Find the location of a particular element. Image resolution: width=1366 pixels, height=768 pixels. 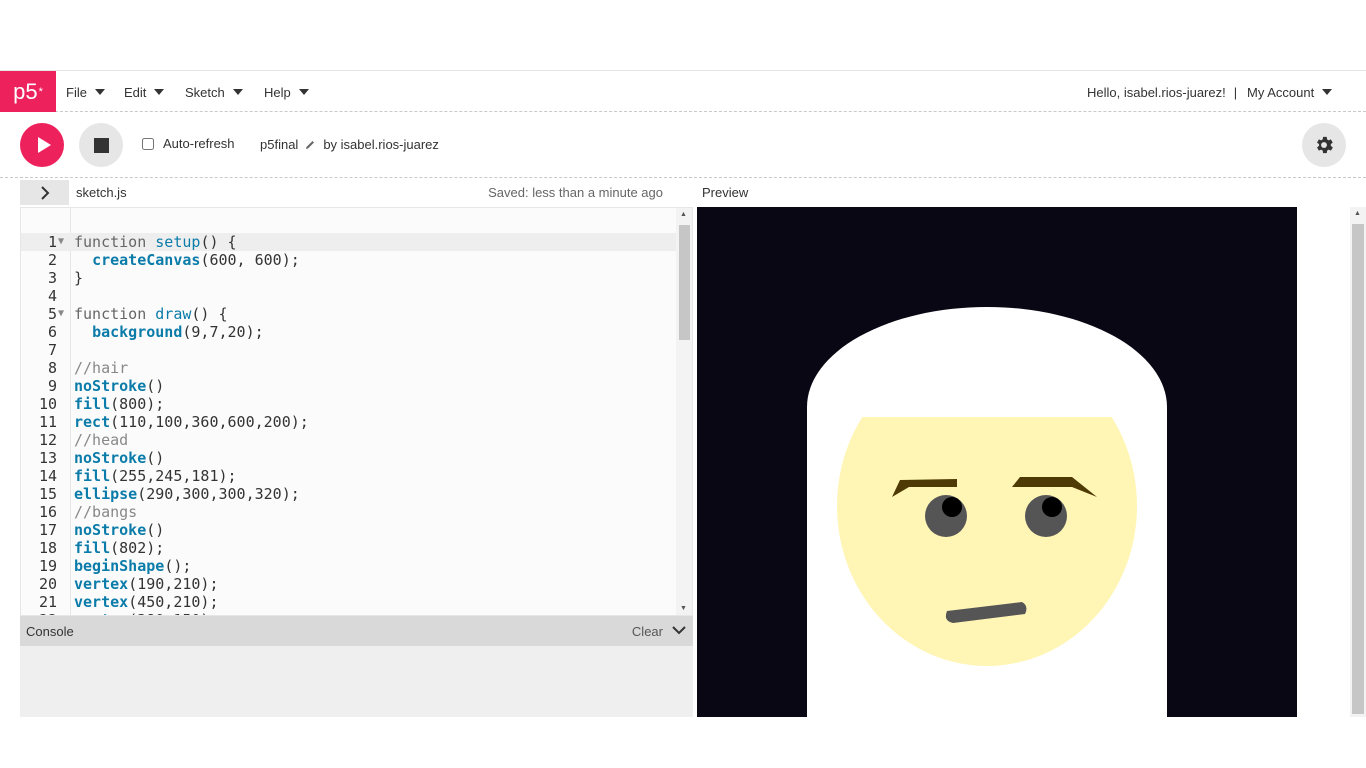

pencil-icon is located at coordinates (310, 145).